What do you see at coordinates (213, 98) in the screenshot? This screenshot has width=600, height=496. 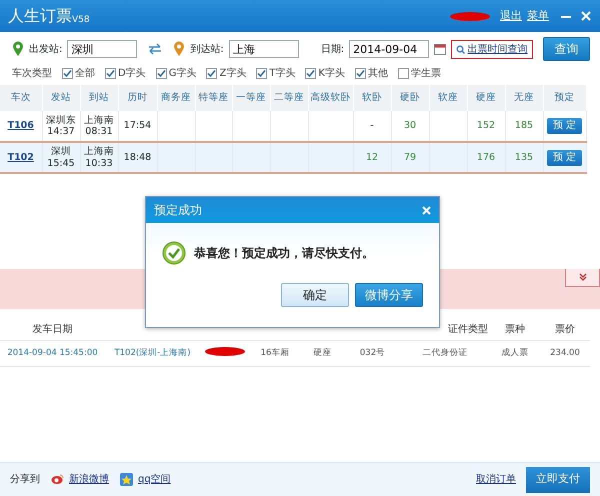 I see `column-header: 特等座` at bounding box center [213, 98].